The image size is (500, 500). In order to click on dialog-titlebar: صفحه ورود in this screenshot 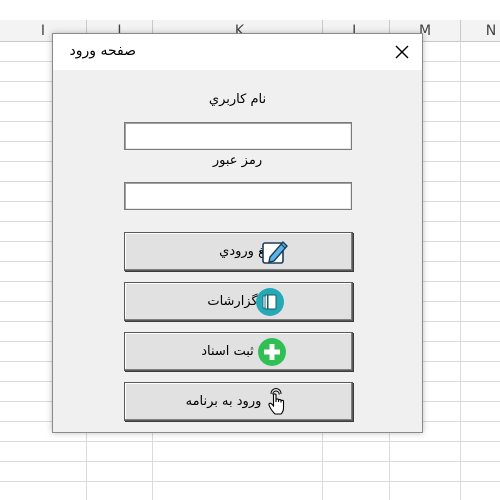, I will do `click(237, 52)`.